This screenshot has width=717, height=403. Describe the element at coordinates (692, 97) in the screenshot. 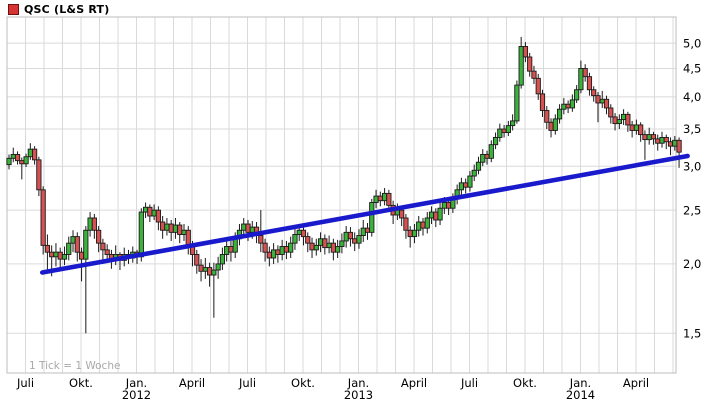

I see `y-axis-label: 4,0` at that location.